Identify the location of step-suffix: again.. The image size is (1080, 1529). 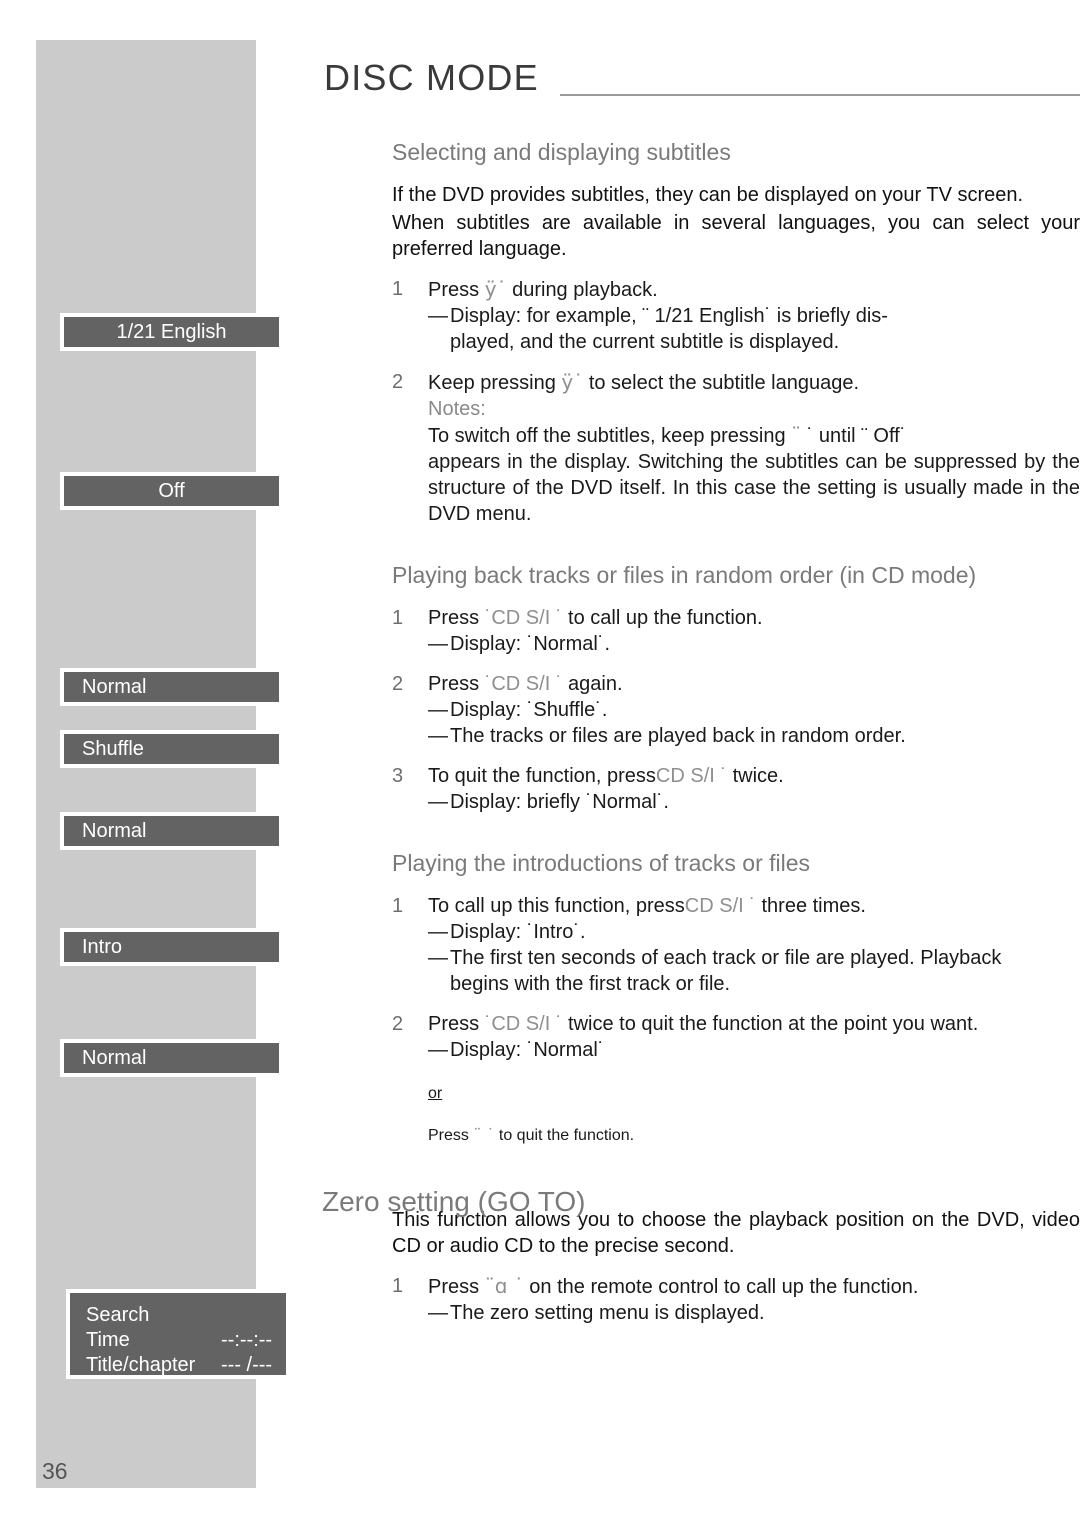
(592, 683).